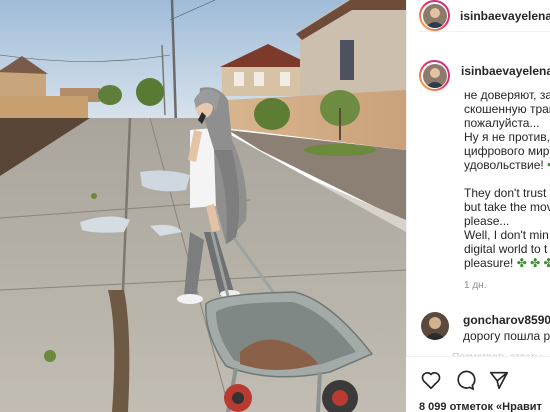 Image resolution: width=550 pixels, height=412 pixels. What do you see at coordinates (507, 165) in the screenshot?
I see `caption-line: удовольствие! ✤` at bounding box center [507, 165].